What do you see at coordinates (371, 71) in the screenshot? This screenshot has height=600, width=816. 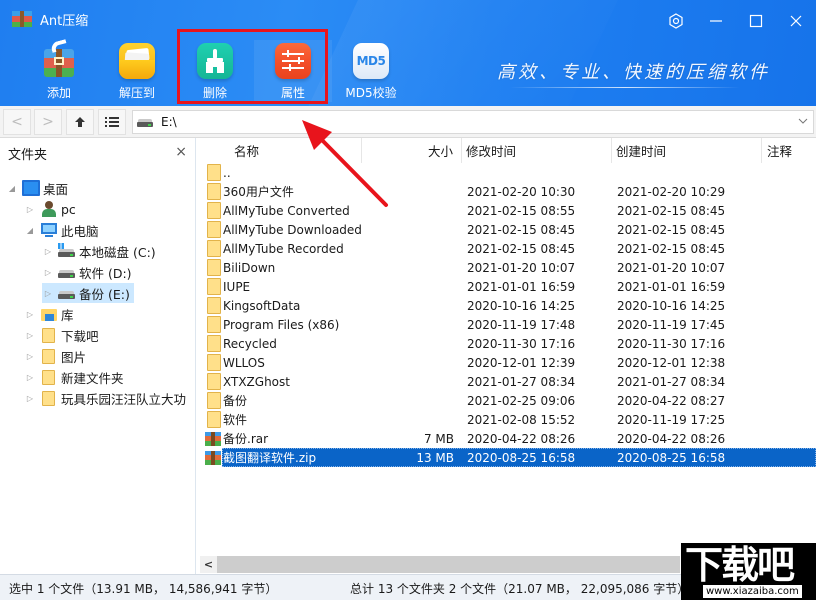 I see `md5-check-button: MD5 MD5校验` at bounding box center [371, 71].